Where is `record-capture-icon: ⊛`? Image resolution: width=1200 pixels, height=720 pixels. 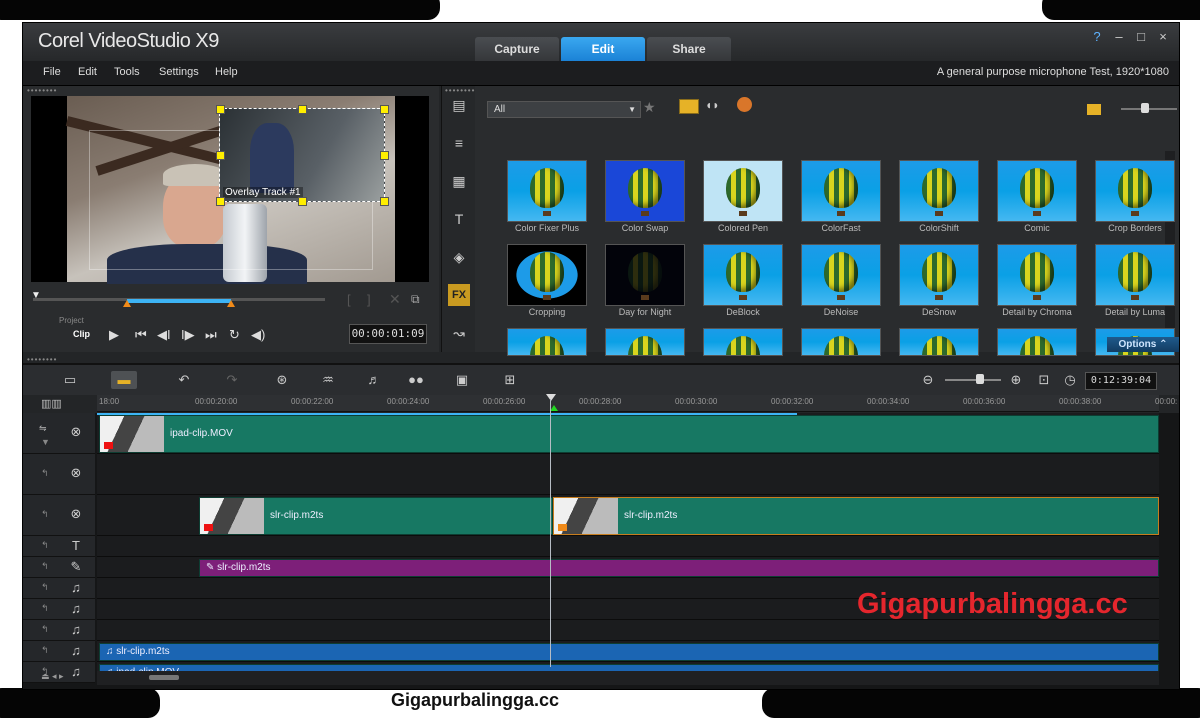
record-capture-icon: ⊛ is located at coordinates (282, 380).